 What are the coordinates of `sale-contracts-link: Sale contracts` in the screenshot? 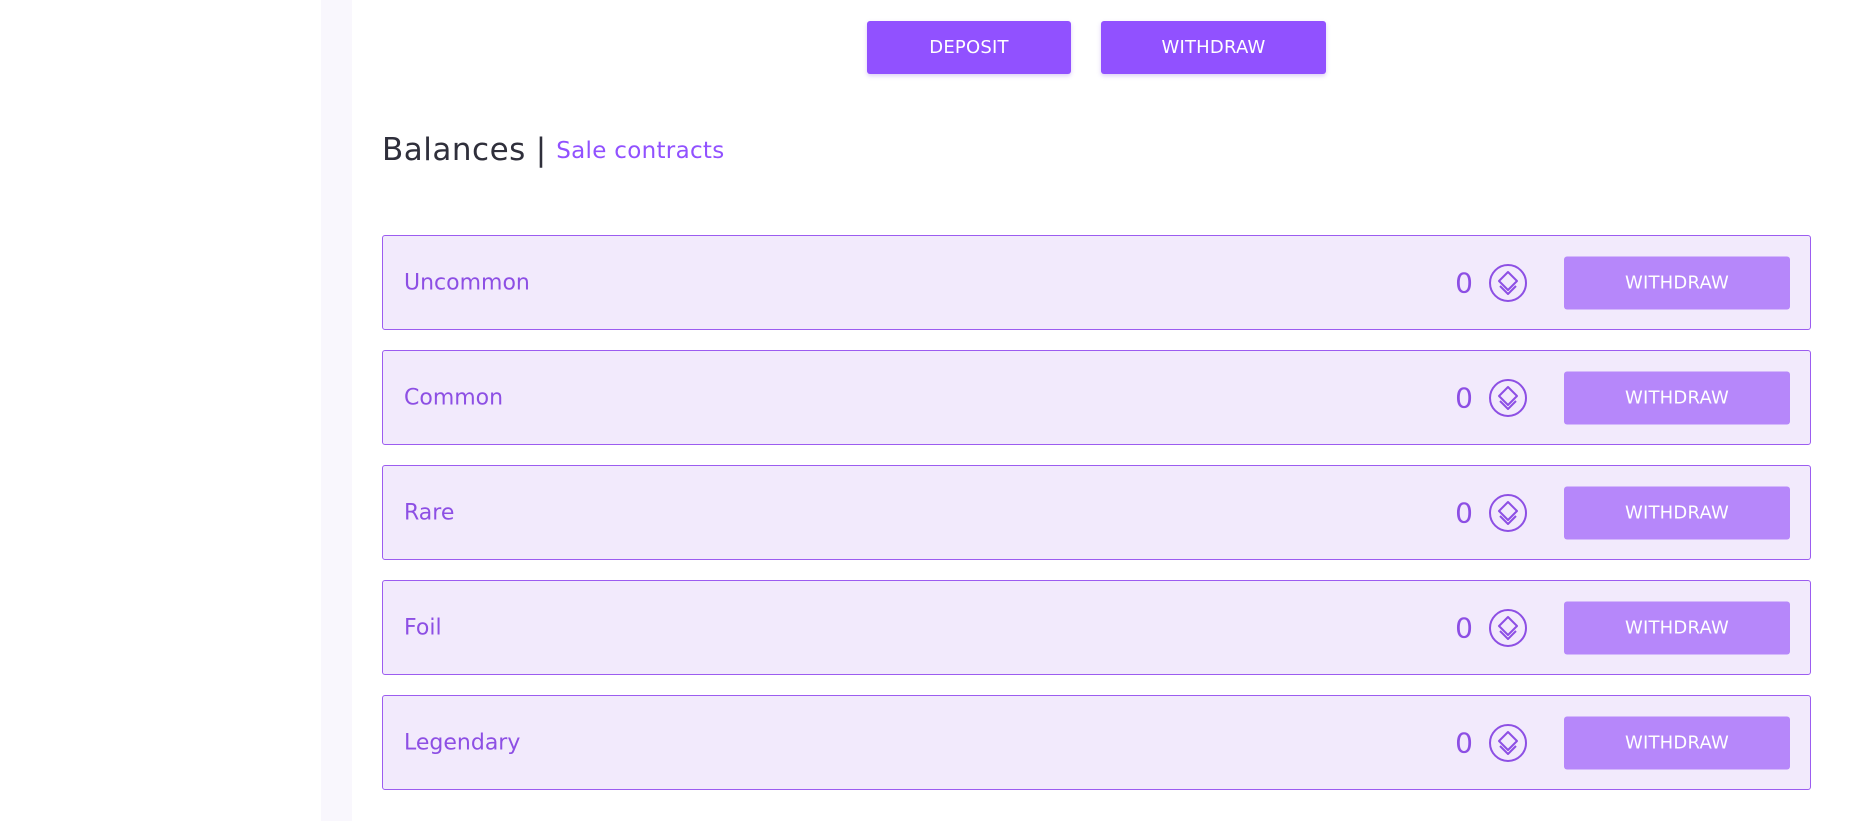 It's located at (640, 150).